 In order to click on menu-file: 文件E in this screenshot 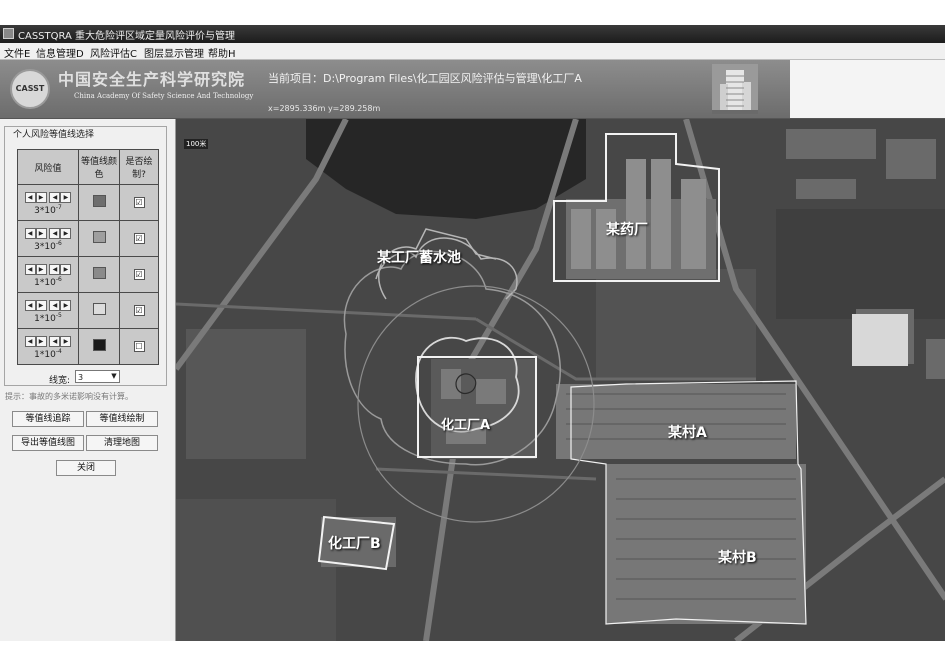, I will do `click(17, 52)`.